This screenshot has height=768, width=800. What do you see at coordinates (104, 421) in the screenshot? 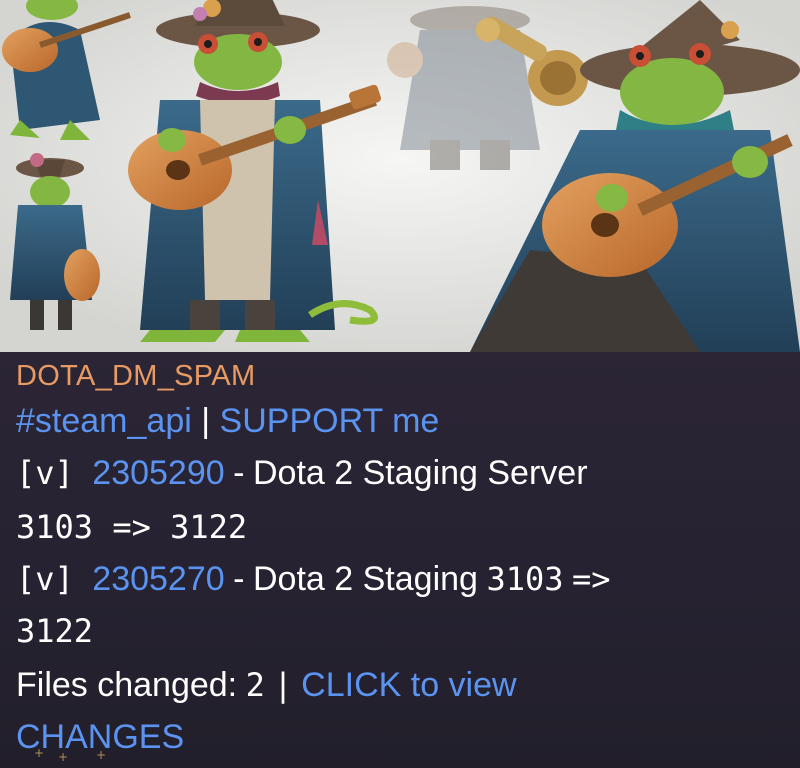
I see `hashtag-link: #steam_api` at bounding box center [104, 421].